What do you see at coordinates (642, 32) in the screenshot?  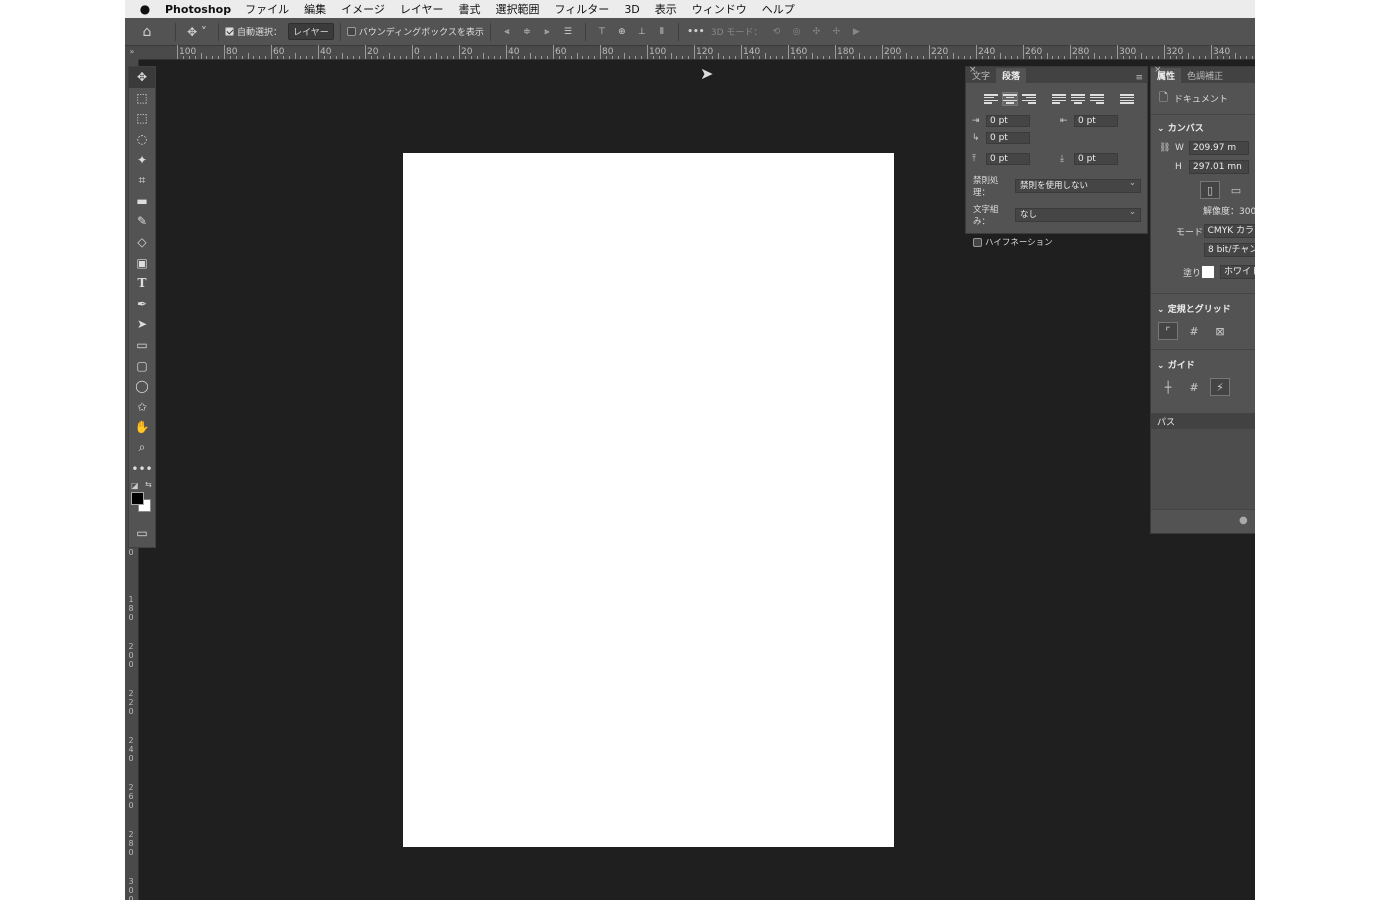 I see `align-bottom-edges-icon: ⊥` at bounding box center [642, 32].